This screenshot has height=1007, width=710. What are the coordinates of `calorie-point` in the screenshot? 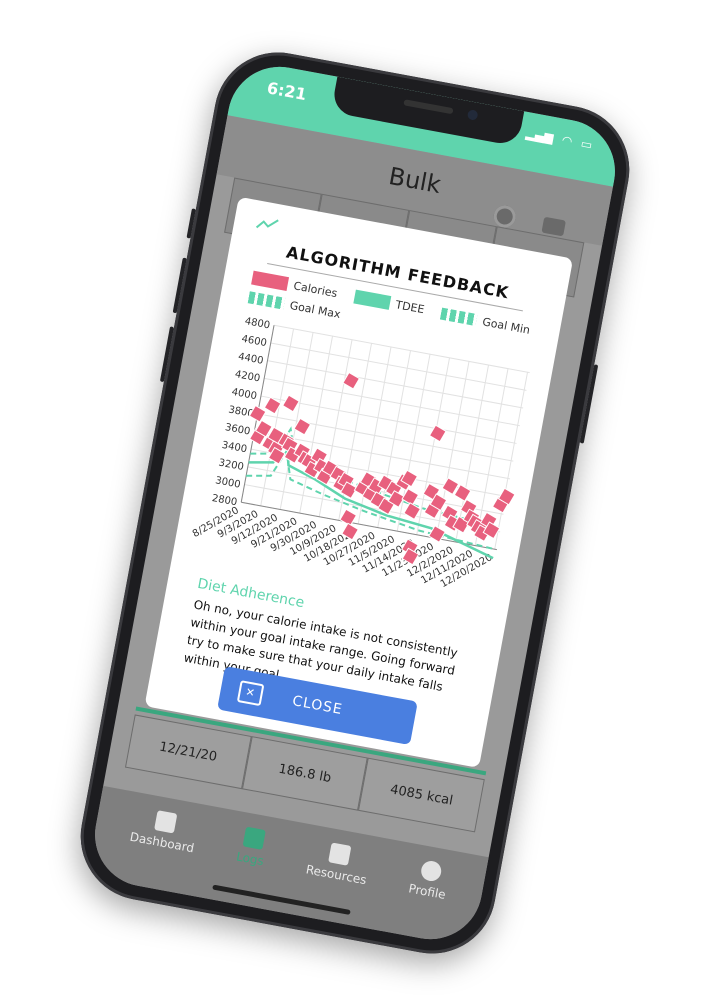 It's located at (291, 403).